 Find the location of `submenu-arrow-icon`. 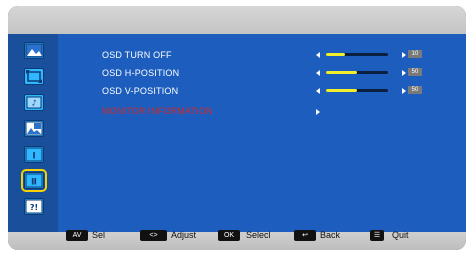

submenu-arrow-icon is located at coordinates (318, 112).